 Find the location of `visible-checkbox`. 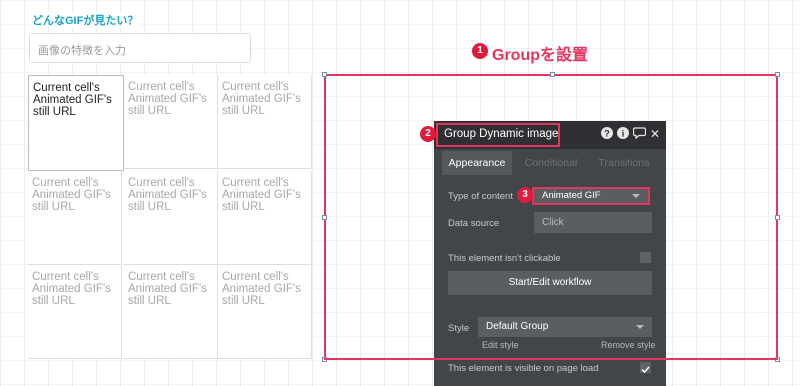

visible-checkbox is located at coordinates (645, 368).